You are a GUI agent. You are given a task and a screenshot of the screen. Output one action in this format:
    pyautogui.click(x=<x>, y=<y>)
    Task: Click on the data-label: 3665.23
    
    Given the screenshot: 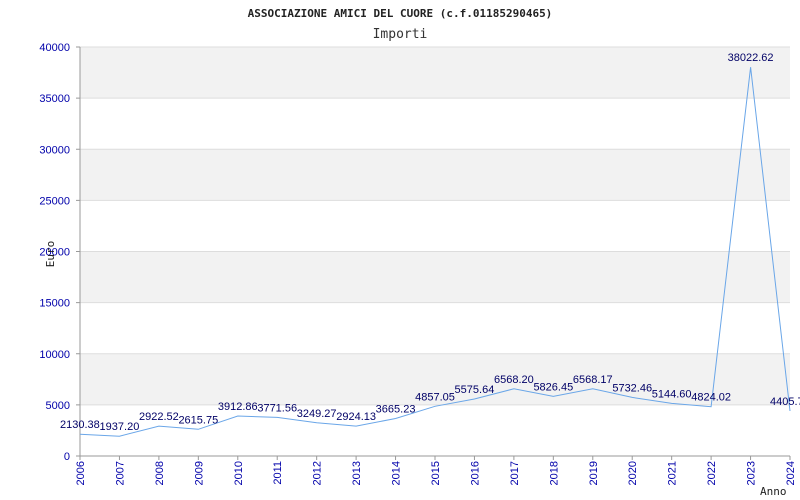 What is the action you would take?
    pyautogui.click(x=396, y=410)
    